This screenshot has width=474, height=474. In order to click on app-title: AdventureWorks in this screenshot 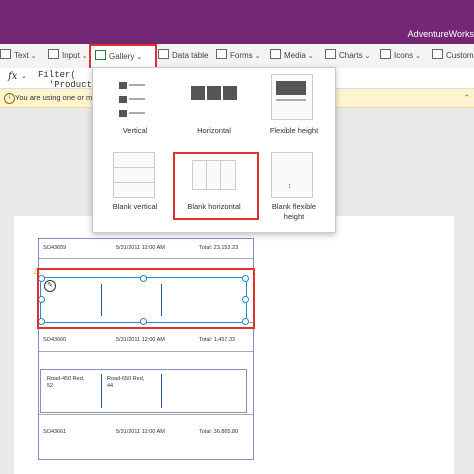, I will do `click(440, 34)`.